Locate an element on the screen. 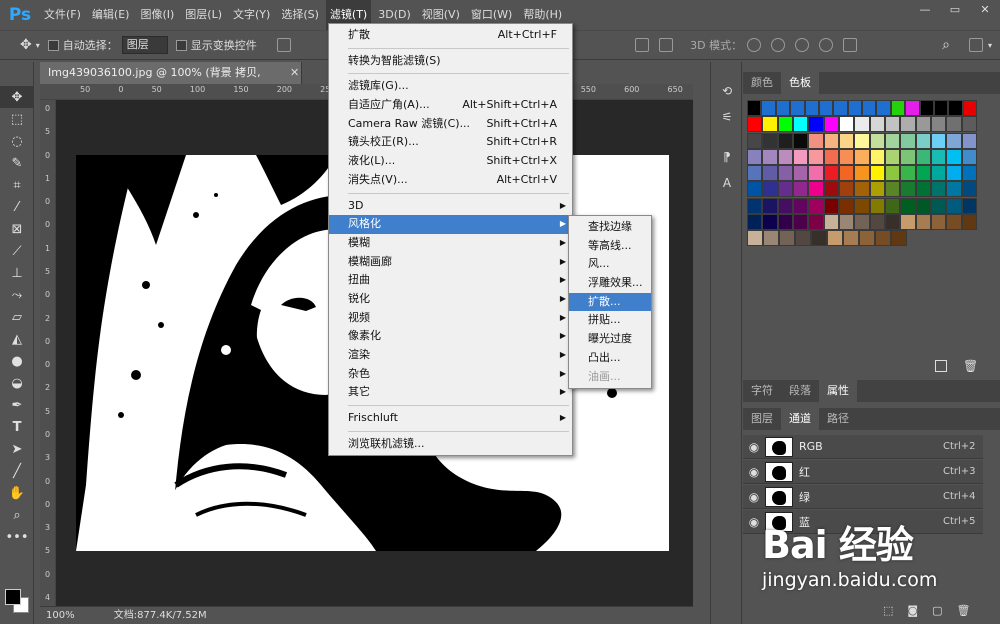 Image resolution: width=1000 pixels, height=624 pixels. pen-tool-icon: ✒ is located at coordinates (17, 405).